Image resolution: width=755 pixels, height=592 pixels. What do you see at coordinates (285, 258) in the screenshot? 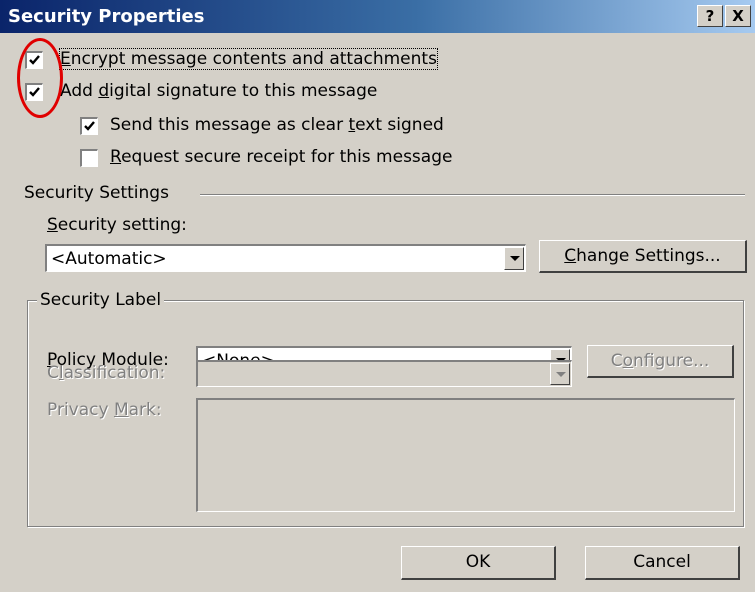
I see `security-setting-dropdown: <Automatic>` at bounding box center [285, 258].